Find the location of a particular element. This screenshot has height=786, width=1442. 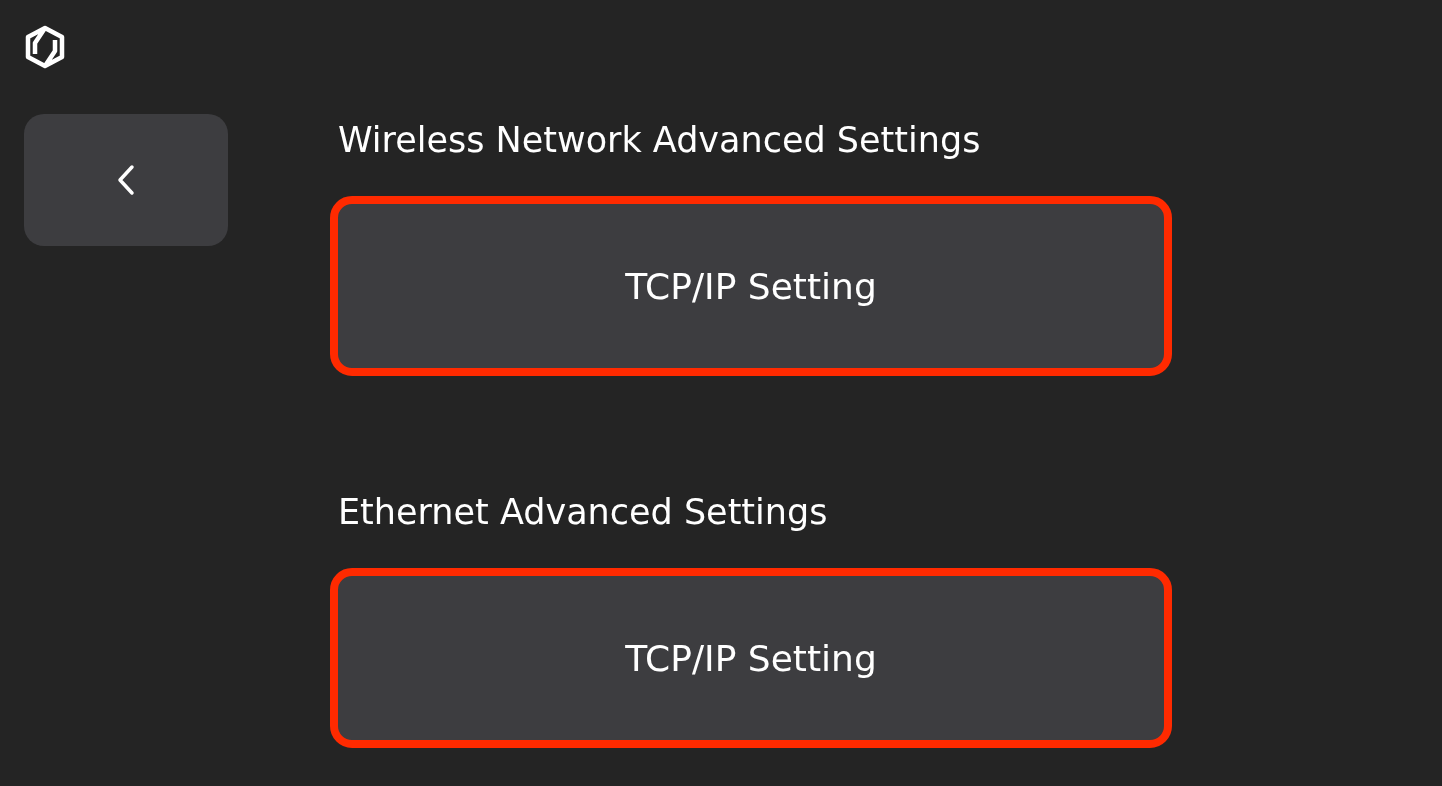

back-button is located at coordinates (126, 180).